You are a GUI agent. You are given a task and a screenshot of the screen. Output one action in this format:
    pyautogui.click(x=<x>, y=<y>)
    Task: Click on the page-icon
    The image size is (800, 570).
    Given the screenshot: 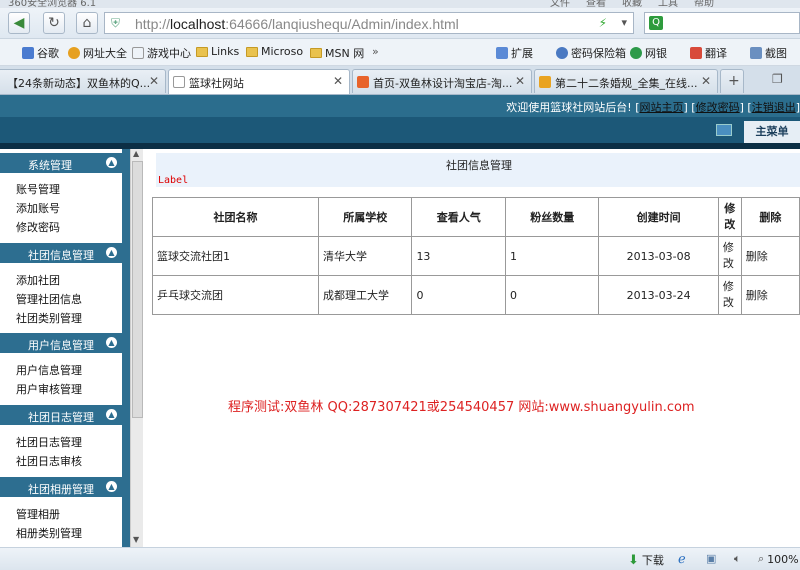 What is the action you would take?
    pyautogui.click(x=138, y=53)
    